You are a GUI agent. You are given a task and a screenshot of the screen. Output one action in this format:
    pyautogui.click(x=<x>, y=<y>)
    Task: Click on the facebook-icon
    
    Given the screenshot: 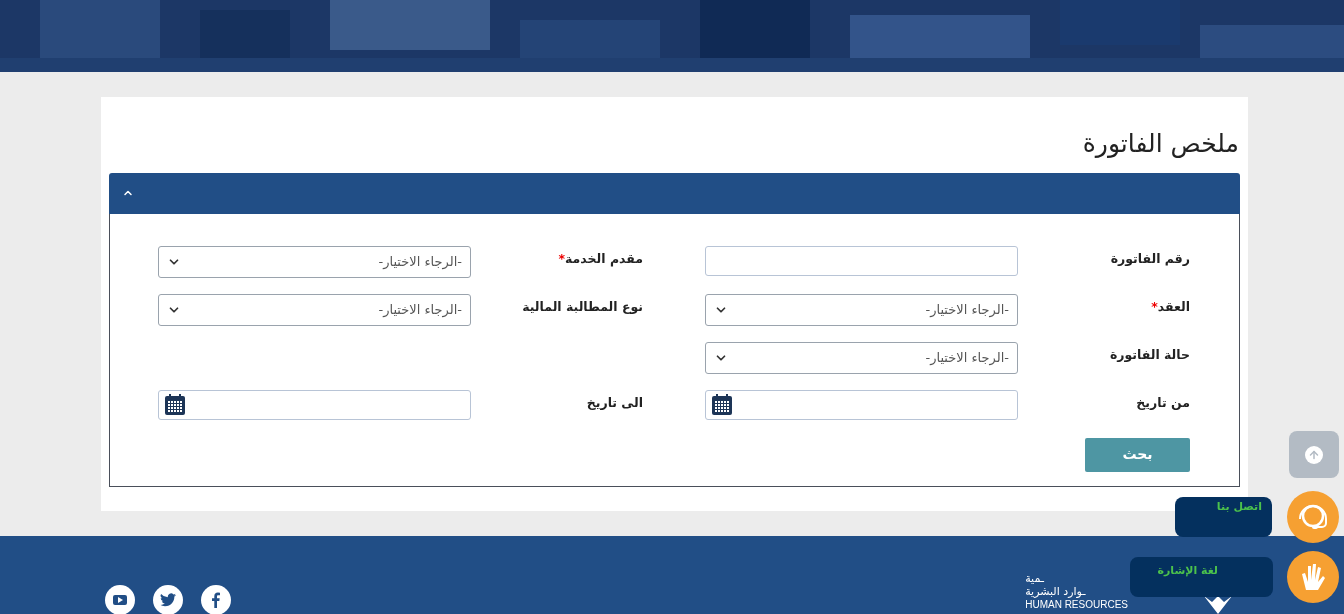 What is the action you would take?
    pyautogui.click(x=216, y=599)
    